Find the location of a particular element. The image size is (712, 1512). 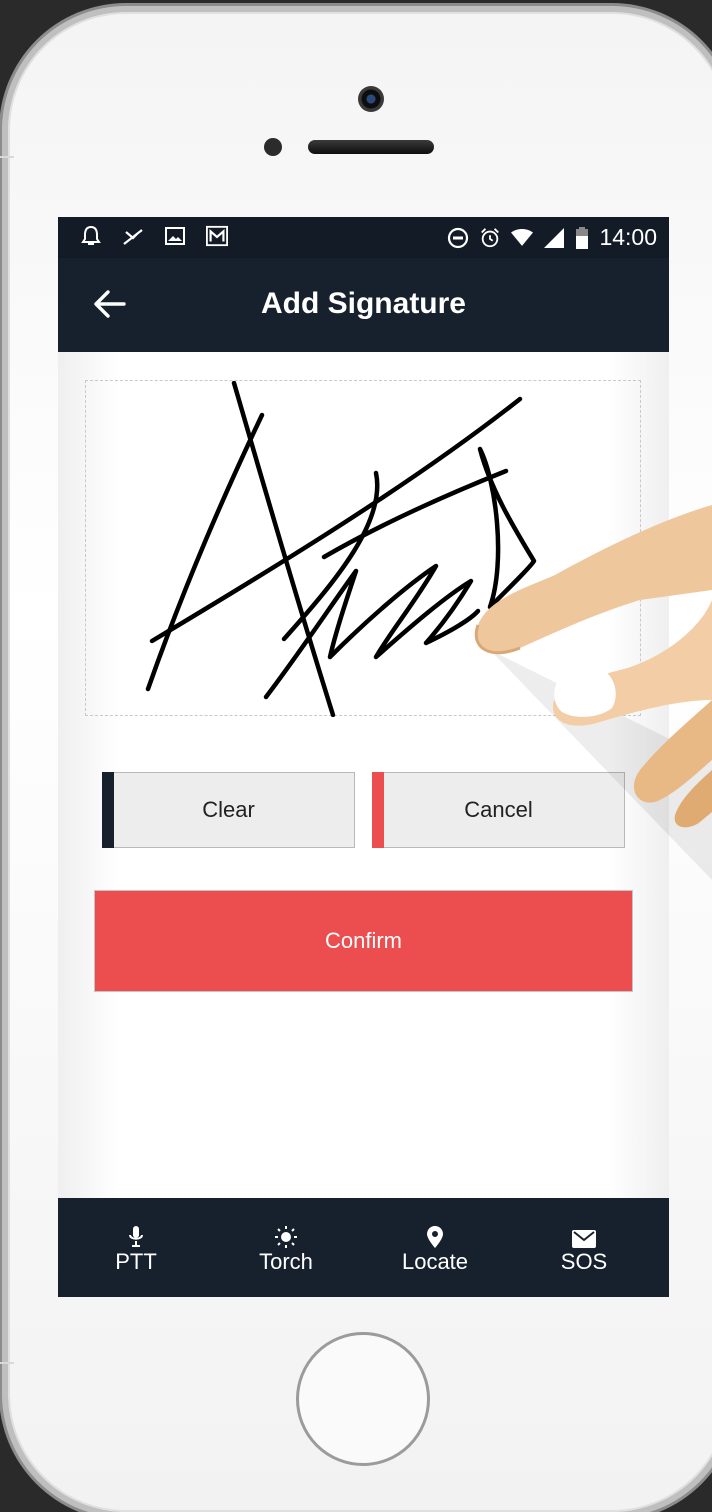

app-bar: Add Signature is located at coordinates (363, 305).